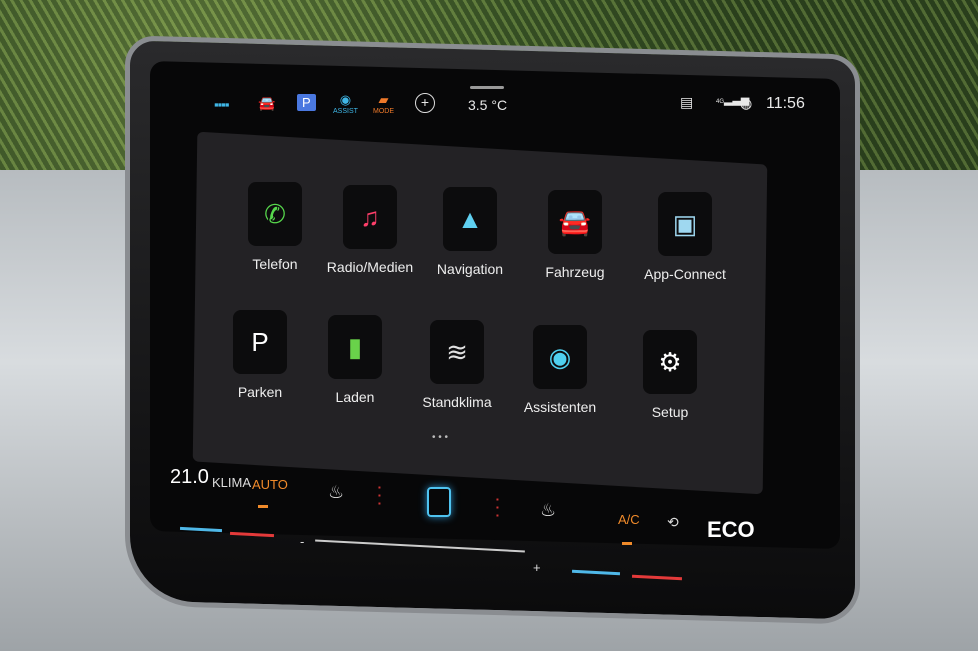 This screenshot has width=978, height=651. I want to click on app-label: Fahrzeug, so click(575, 272).